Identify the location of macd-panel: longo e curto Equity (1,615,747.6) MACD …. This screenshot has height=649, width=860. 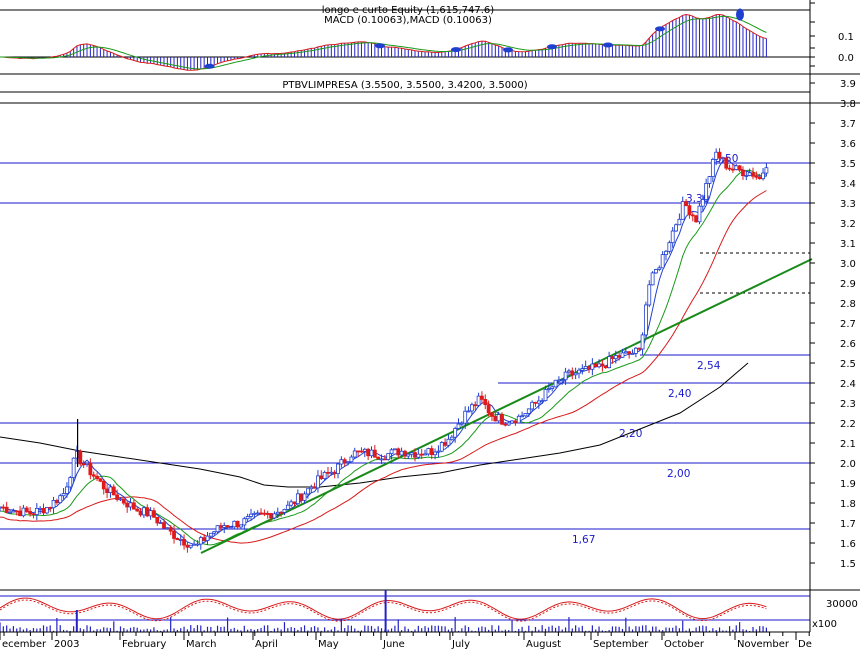
(430, 38).